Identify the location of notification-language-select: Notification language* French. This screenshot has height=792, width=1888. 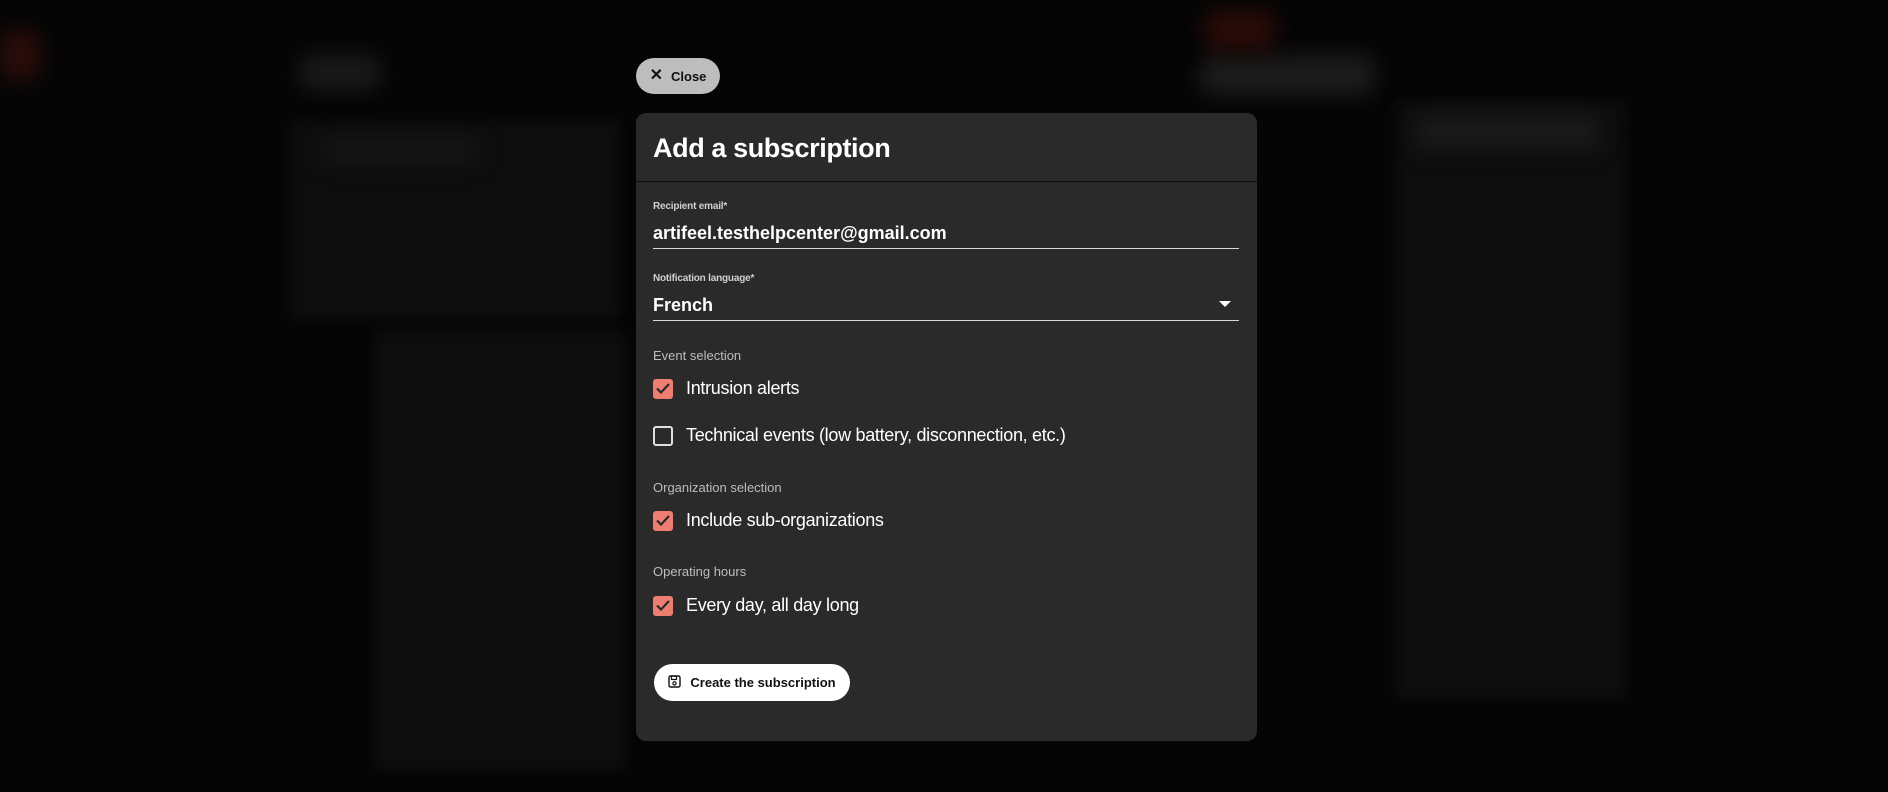
(946, 297).